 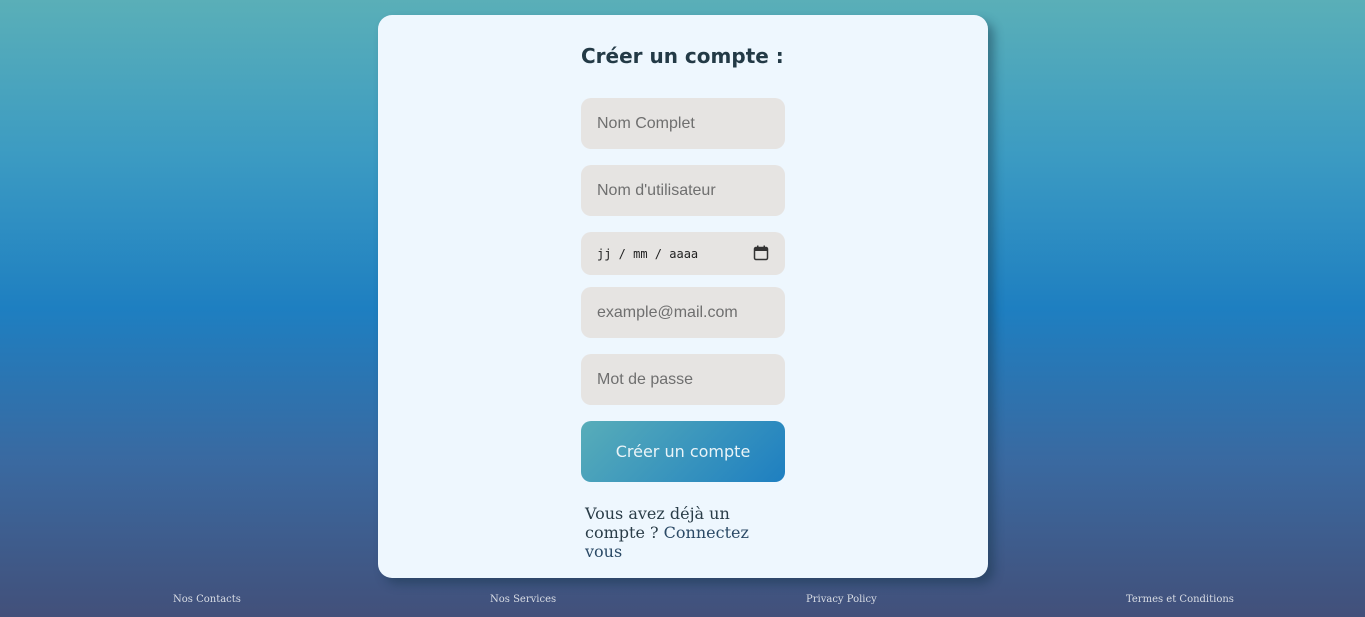 What do you see at coordinates (682, 56) in the screenshot?
I see `form-title: Créer un compte :` at bounding box center [682, 56].